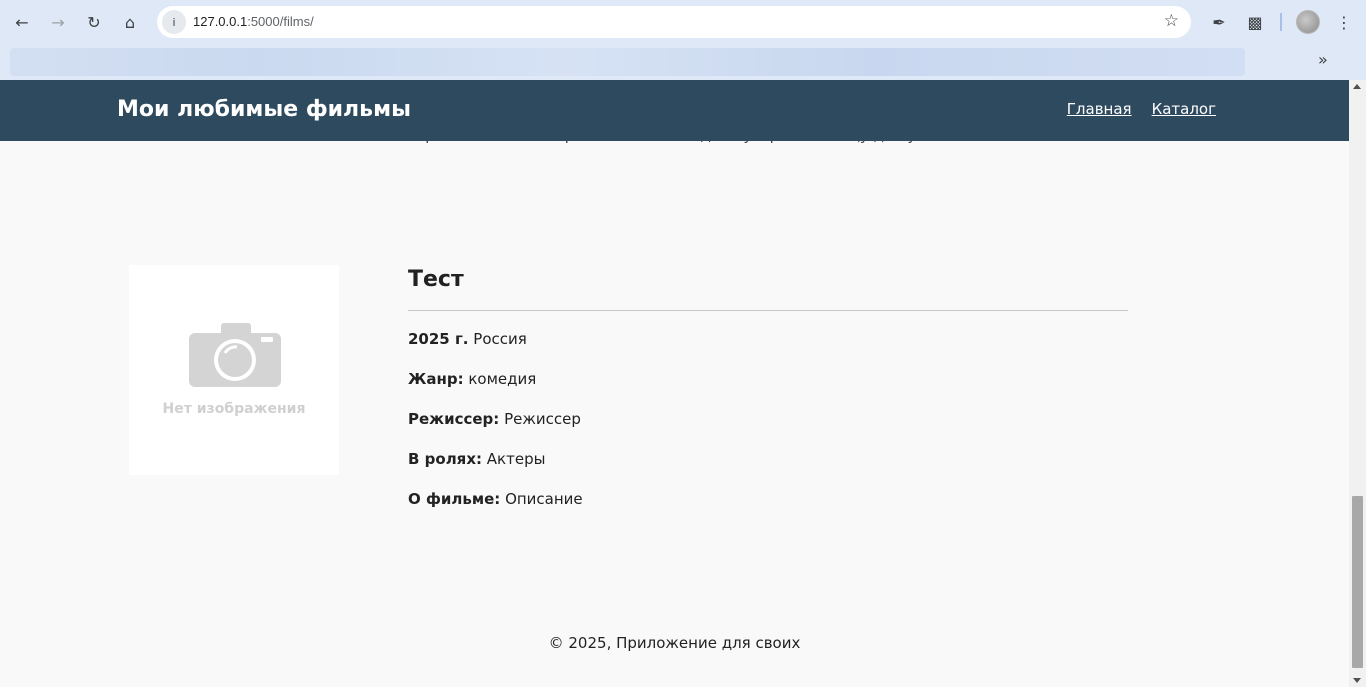 The image size is (1366, 687). Describe the element at coordinates (1357, 582) in the screenshot. I see `scrollbar-thumb` at that location.